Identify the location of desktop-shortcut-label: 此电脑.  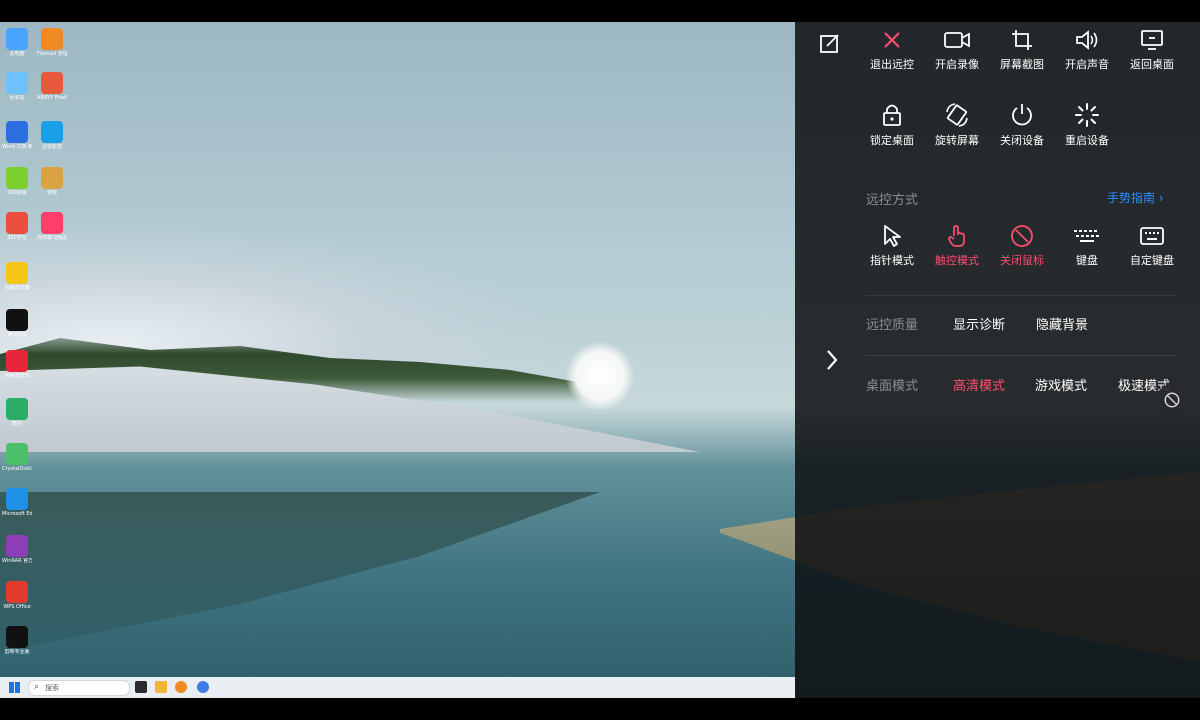
(17, 54).